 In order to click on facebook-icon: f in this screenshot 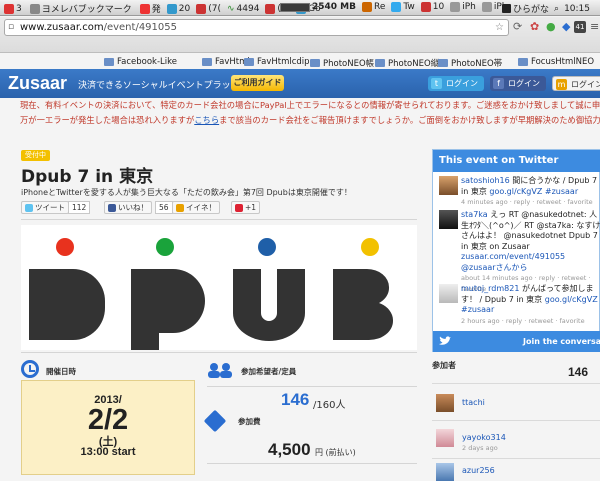, I will do `click(498, 83)`.